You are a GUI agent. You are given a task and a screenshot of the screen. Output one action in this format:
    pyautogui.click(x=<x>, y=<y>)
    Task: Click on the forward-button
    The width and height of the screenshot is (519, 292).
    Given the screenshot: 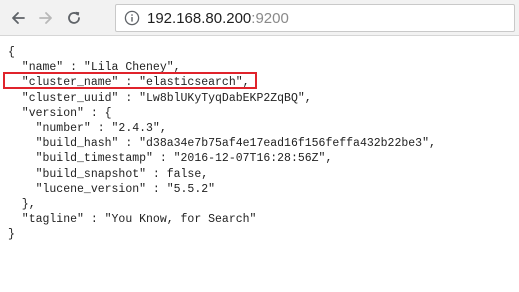 What is the action you would take?
    pyautogui.click(x=46, y=18)
    